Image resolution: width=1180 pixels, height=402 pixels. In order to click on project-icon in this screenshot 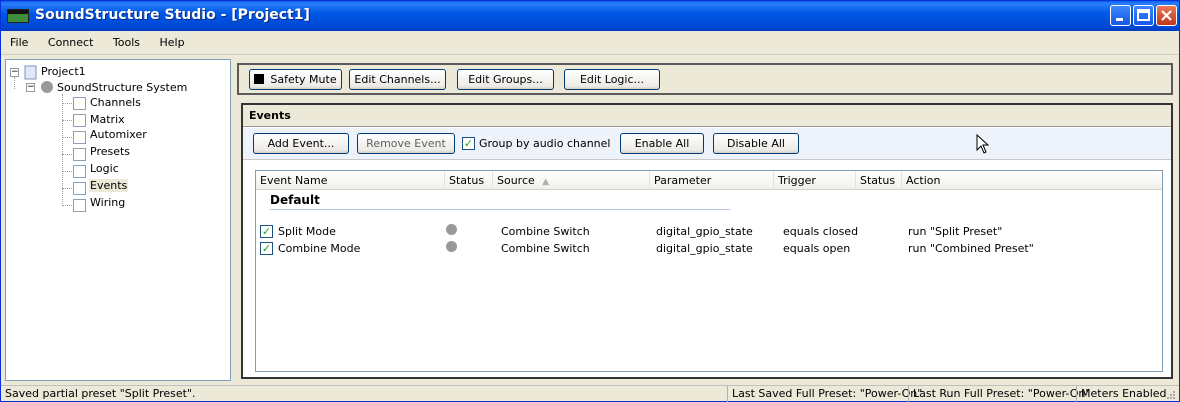, I will do `click(30, 72)`.